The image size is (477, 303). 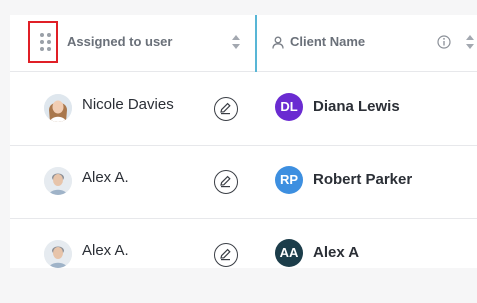 I want to click on column-resize-handle, so click(x=256, y=43).